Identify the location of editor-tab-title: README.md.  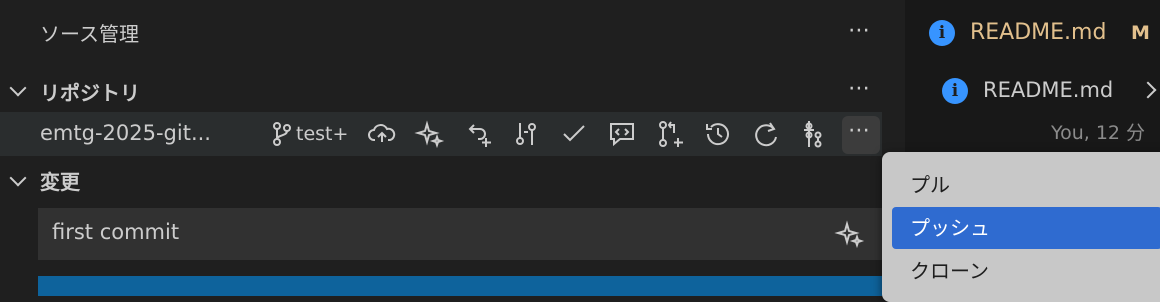
(1038, 32).